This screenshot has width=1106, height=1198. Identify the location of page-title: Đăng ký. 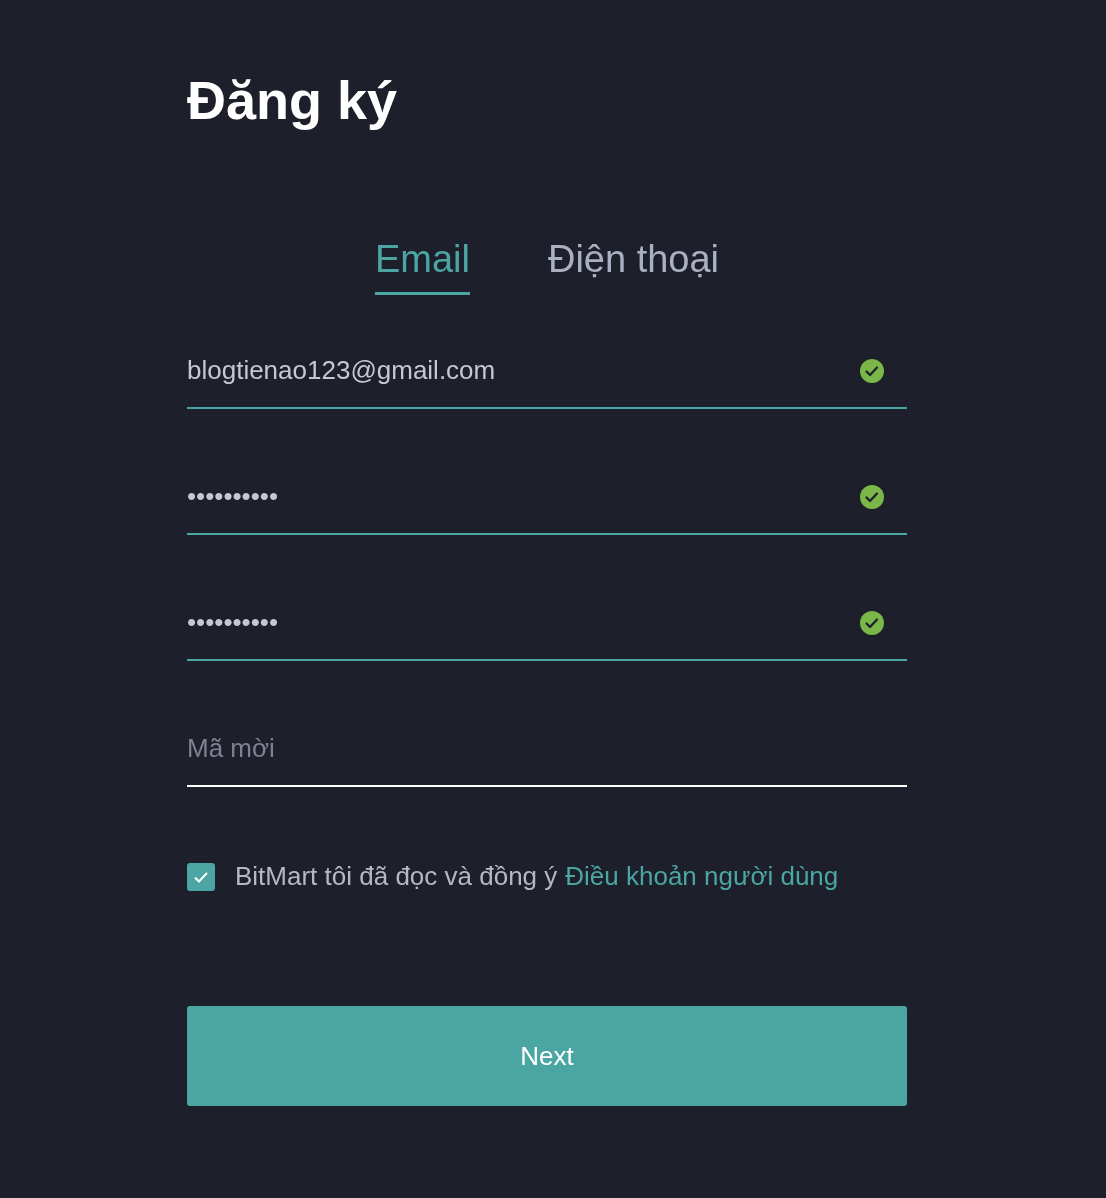
(292, 100).